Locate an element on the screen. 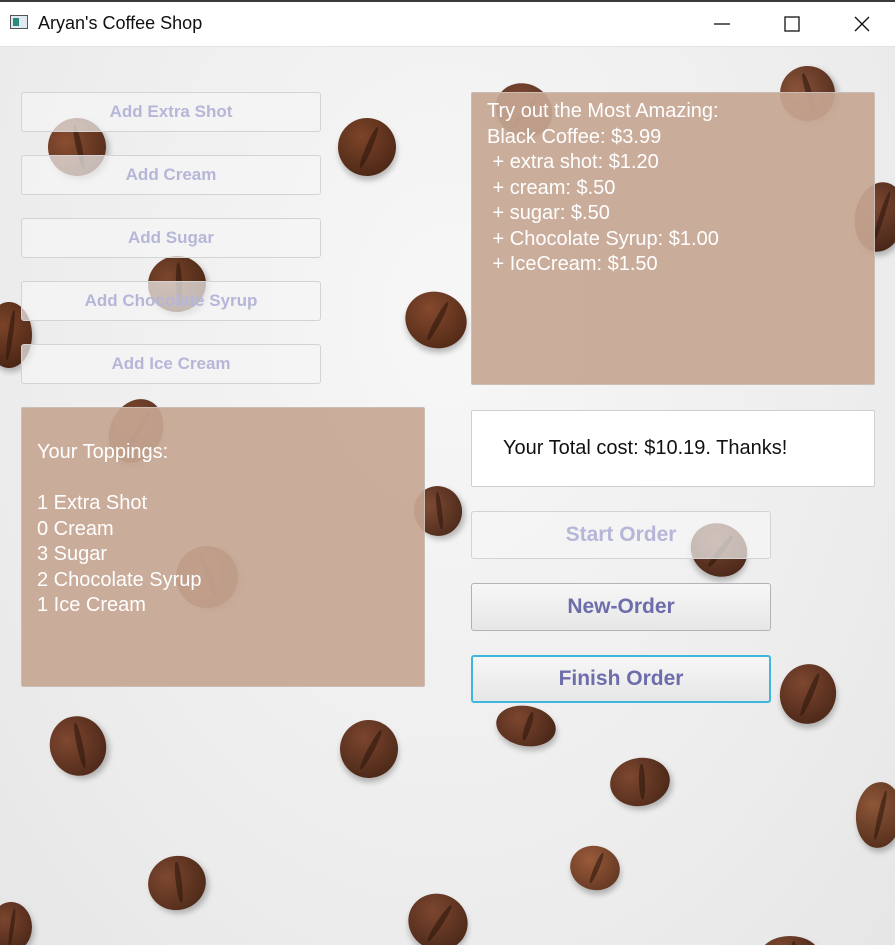 This screenshot has height=945, width=895. new-order-button: New-Order is located at coordinates (621, 607).